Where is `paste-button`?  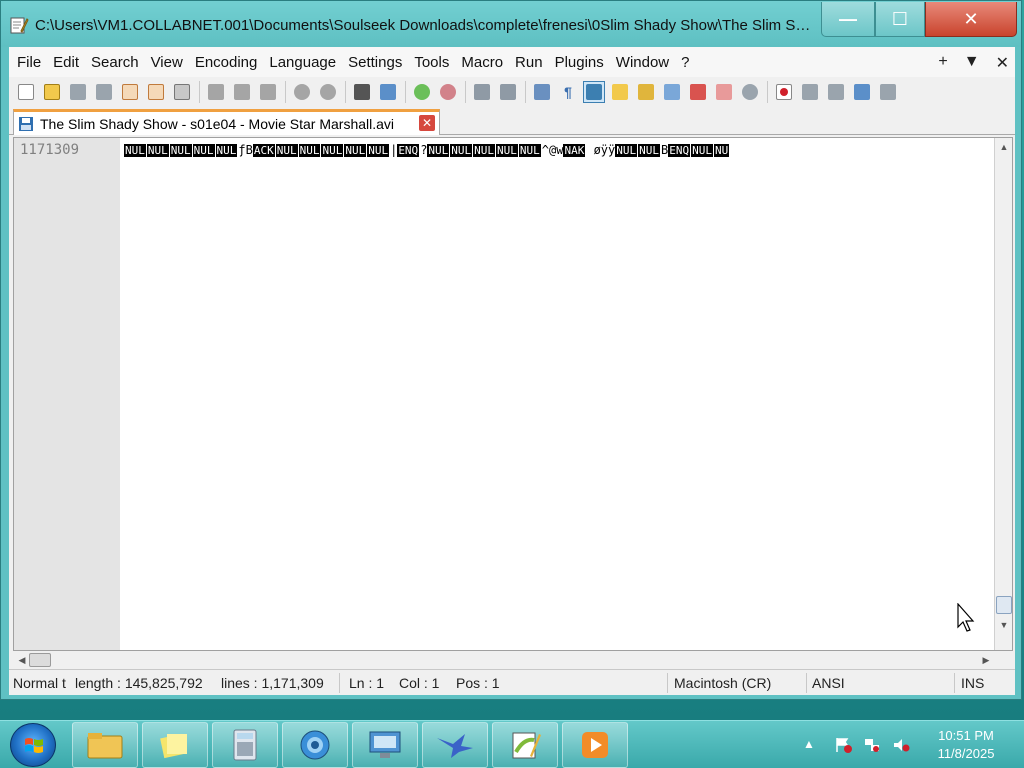
paste-button is located at coordinates (268, 92).